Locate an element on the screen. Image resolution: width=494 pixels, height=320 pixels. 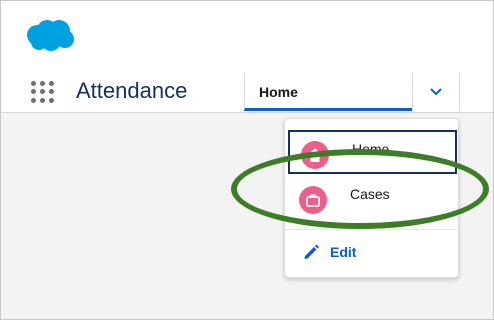
app-name: Attendance is located at coordinates (132, 90).